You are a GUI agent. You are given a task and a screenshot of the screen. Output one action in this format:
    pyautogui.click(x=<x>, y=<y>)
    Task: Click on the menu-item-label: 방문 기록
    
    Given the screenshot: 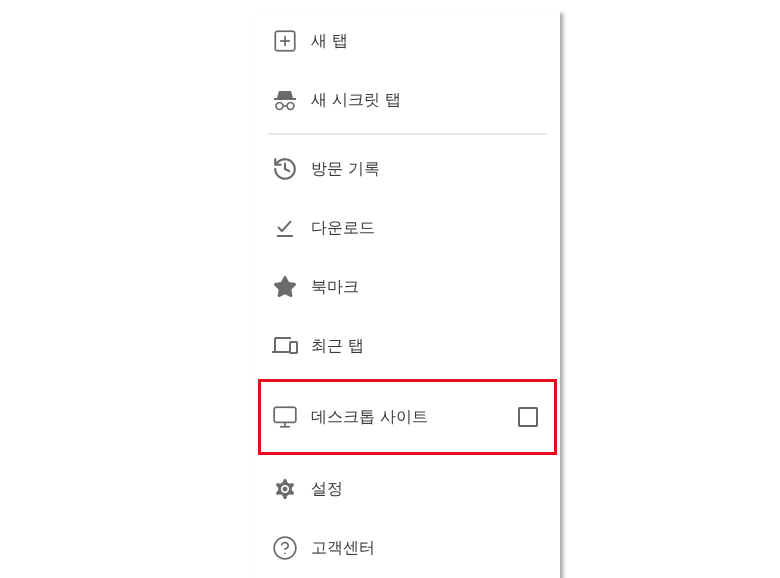 What is the action you would take?
    pyautogui.click(x=345, y=169)
    